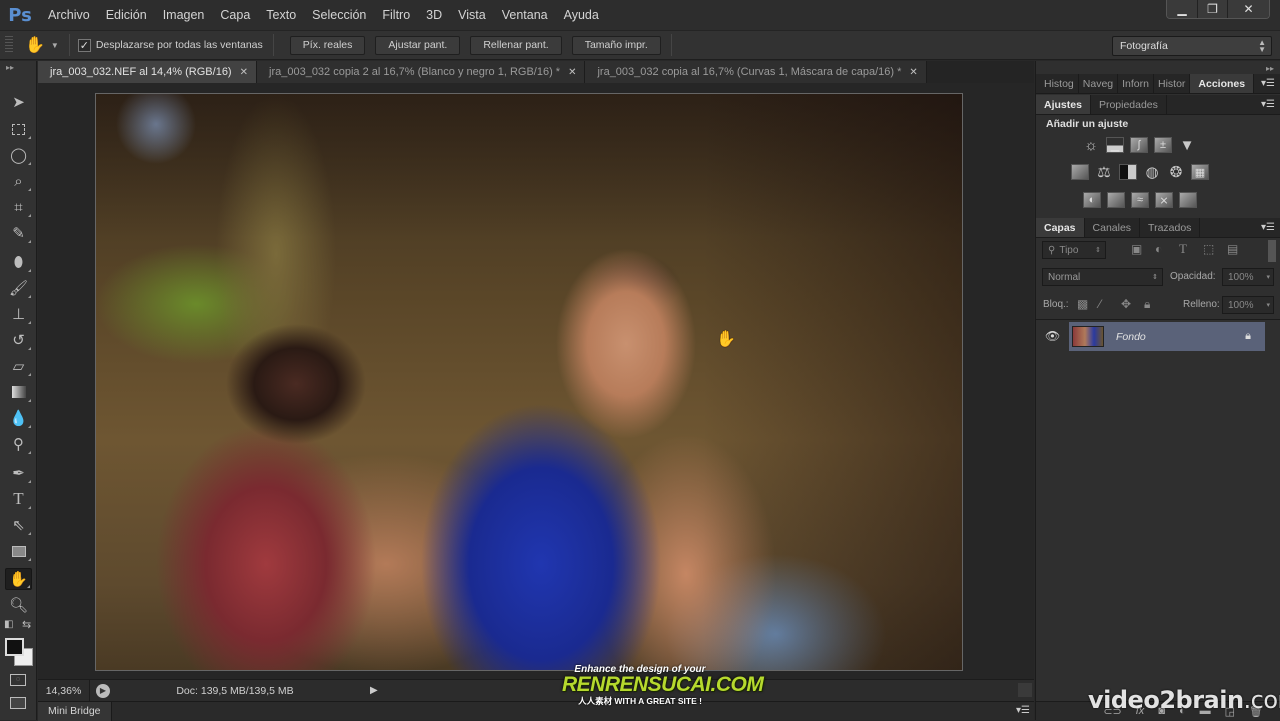 This screenshot has height=721, width=1280. Describe the element at coordinates (1147, 304) in the screenshot. I see `lock-all-icon: 🔒︎` at that location.